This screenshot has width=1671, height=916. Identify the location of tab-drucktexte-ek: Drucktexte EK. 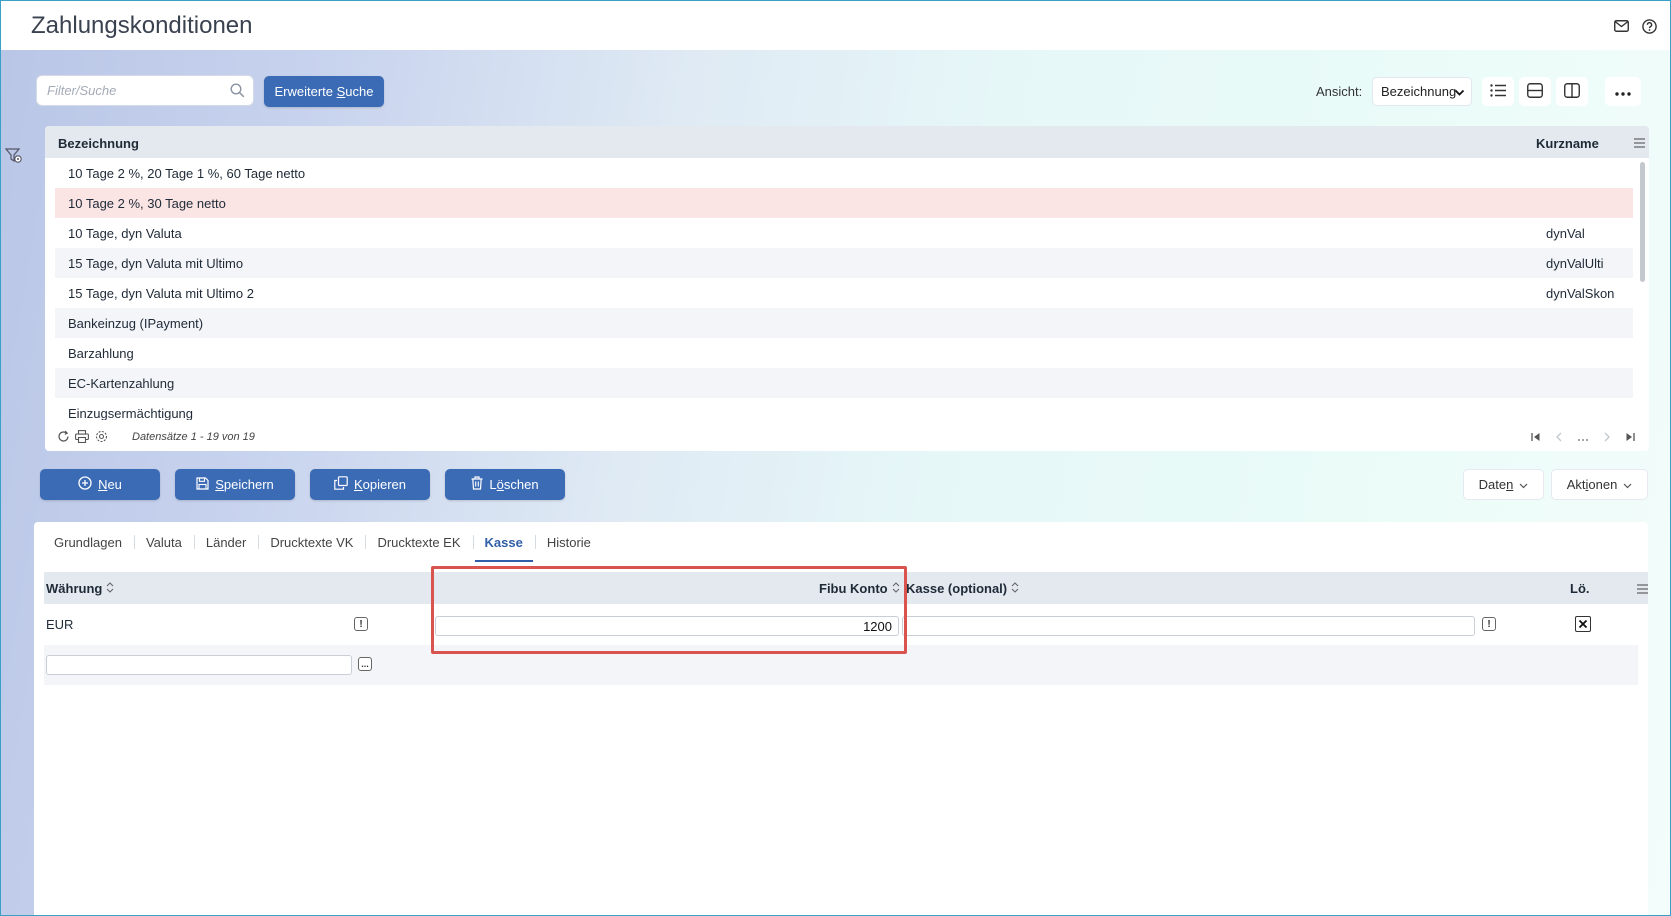
(418, 542).